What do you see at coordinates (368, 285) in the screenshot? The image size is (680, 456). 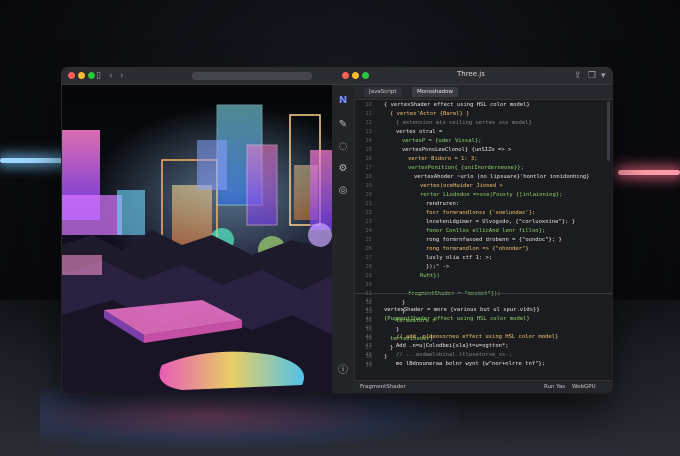 I see `line-number: 30` at bounding box center [368, 285].